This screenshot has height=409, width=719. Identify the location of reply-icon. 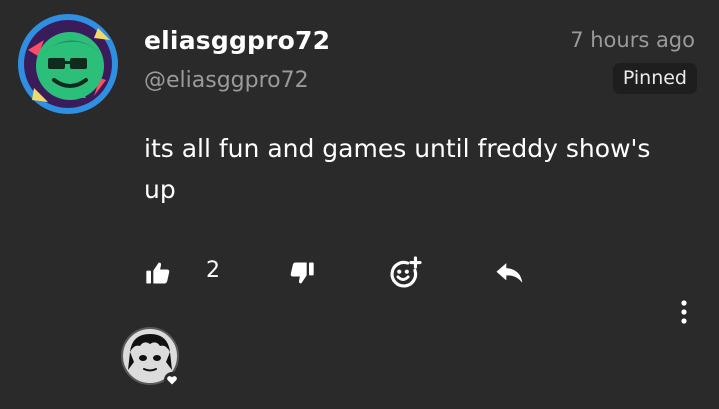
(509, 273).